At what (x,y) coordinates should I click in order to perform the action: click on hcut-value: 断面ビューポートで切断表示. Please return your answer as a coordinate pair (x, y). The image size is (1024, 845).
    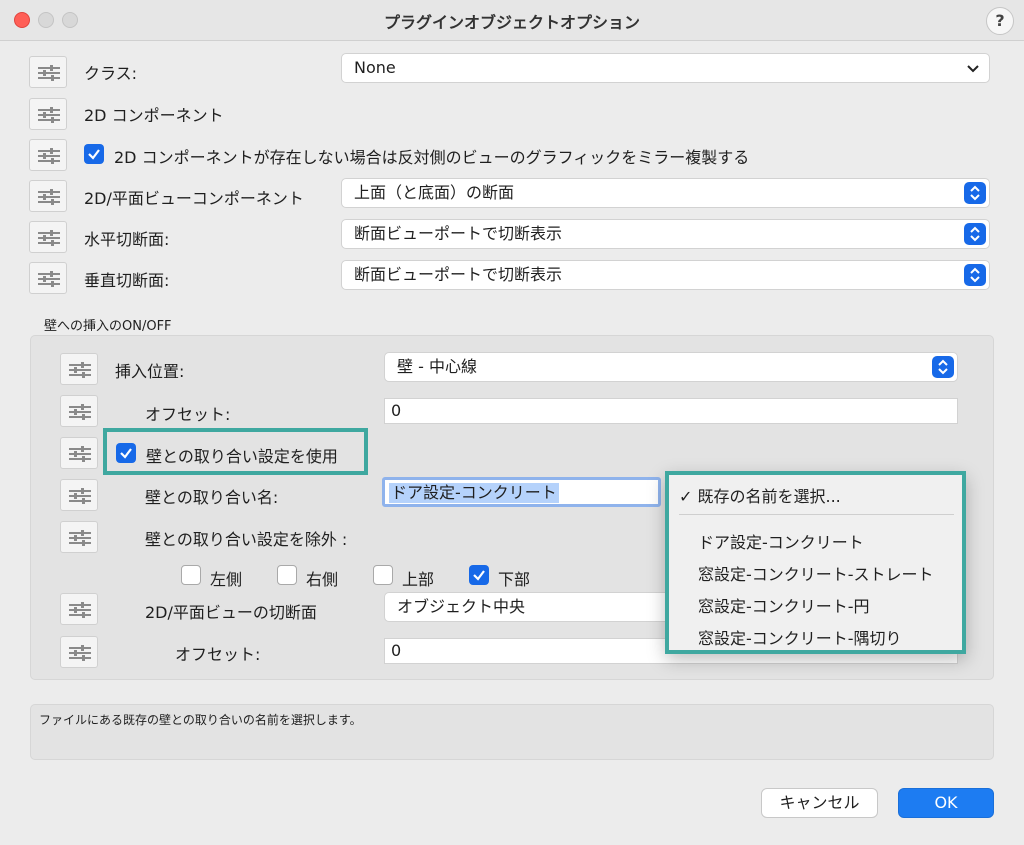
    Looking at the image, I should click on (458, 233).